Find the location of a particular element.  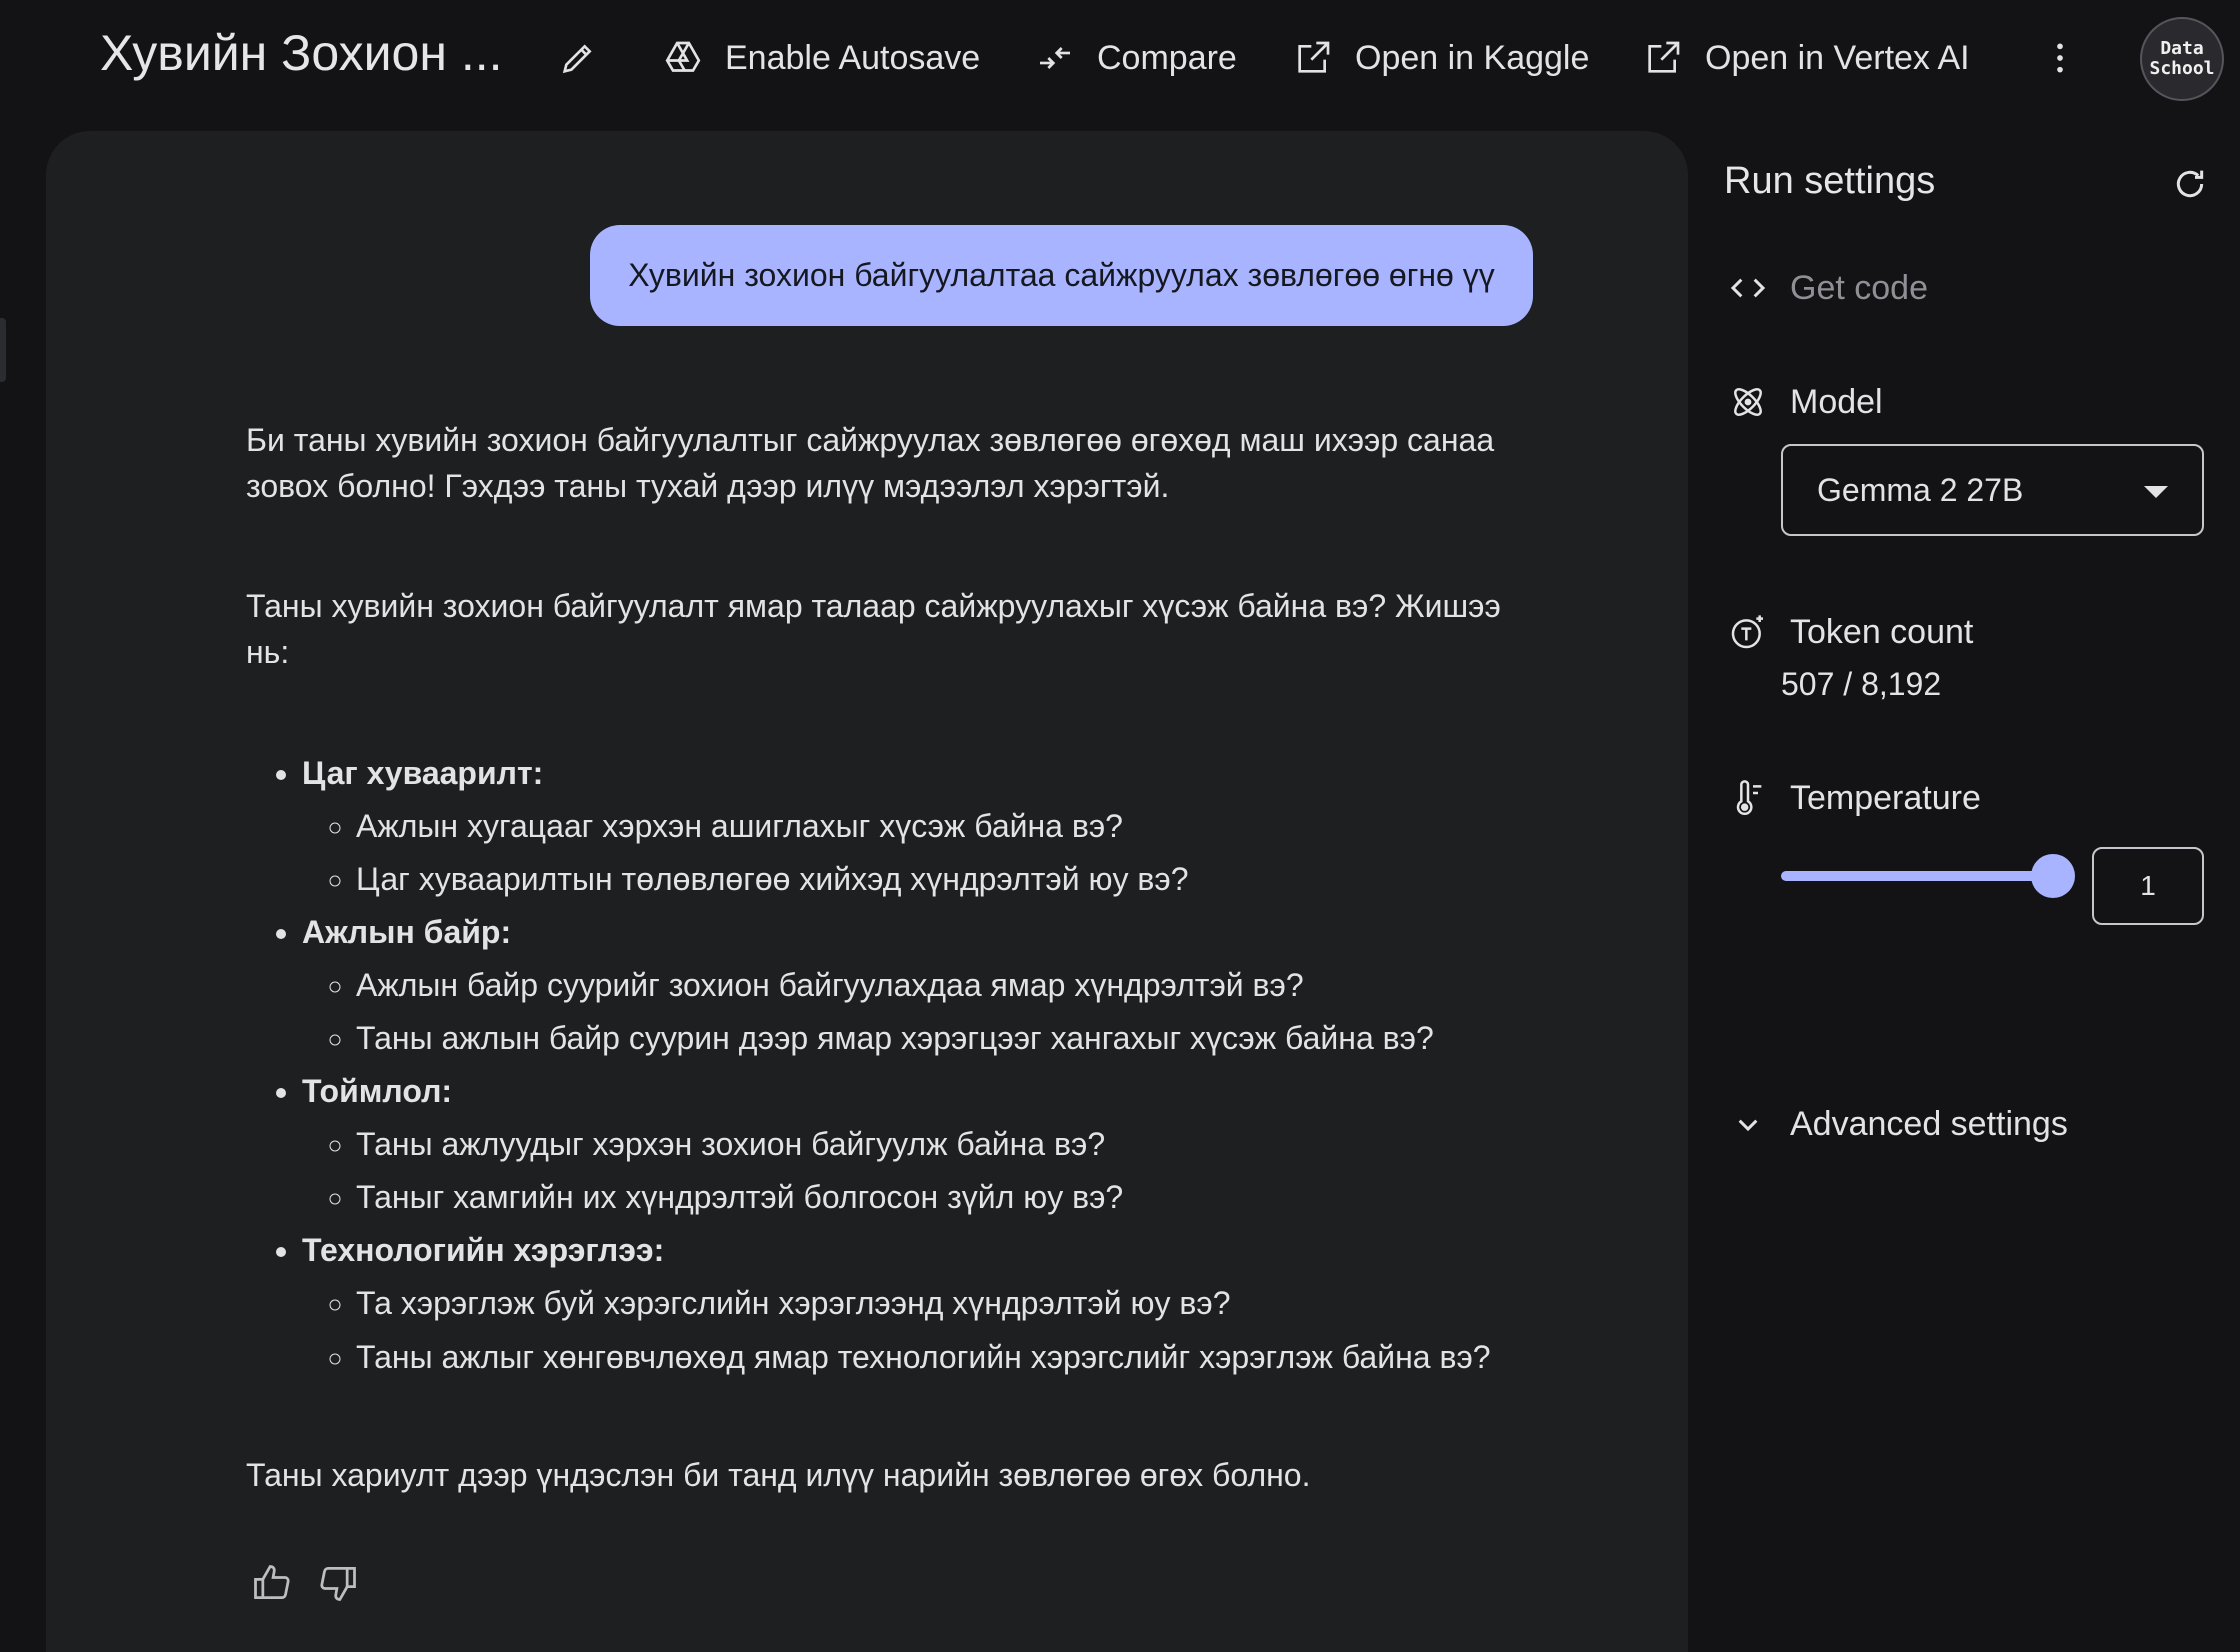

open-in-vertex-button: Open in Vertex AI is located at coordinates (1806, 58).